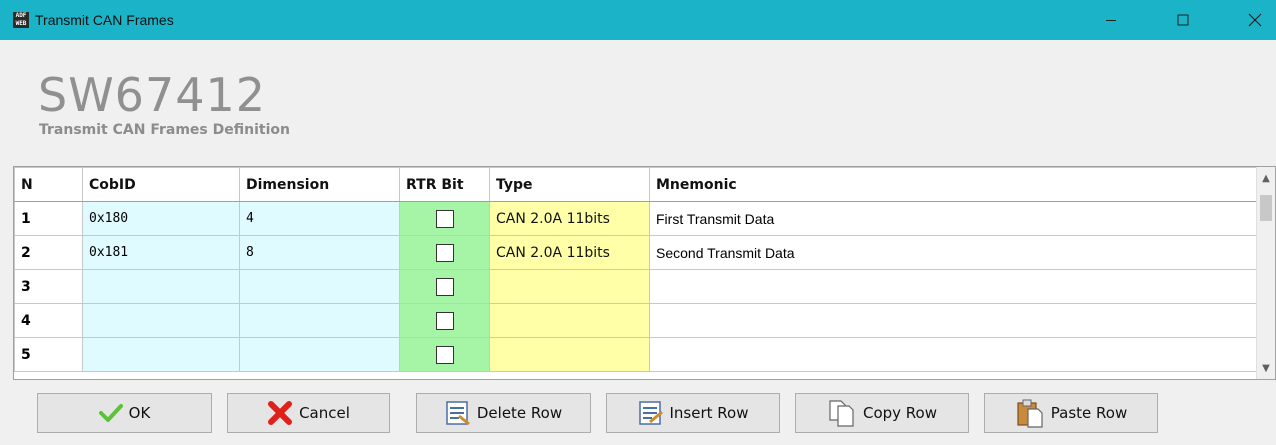 The width and height of the screenshot is (1276, 445). What do you see at coordinates (458, 413) in the screenshot?
I see `delete-row-icon` at bounding box center [458, 413].